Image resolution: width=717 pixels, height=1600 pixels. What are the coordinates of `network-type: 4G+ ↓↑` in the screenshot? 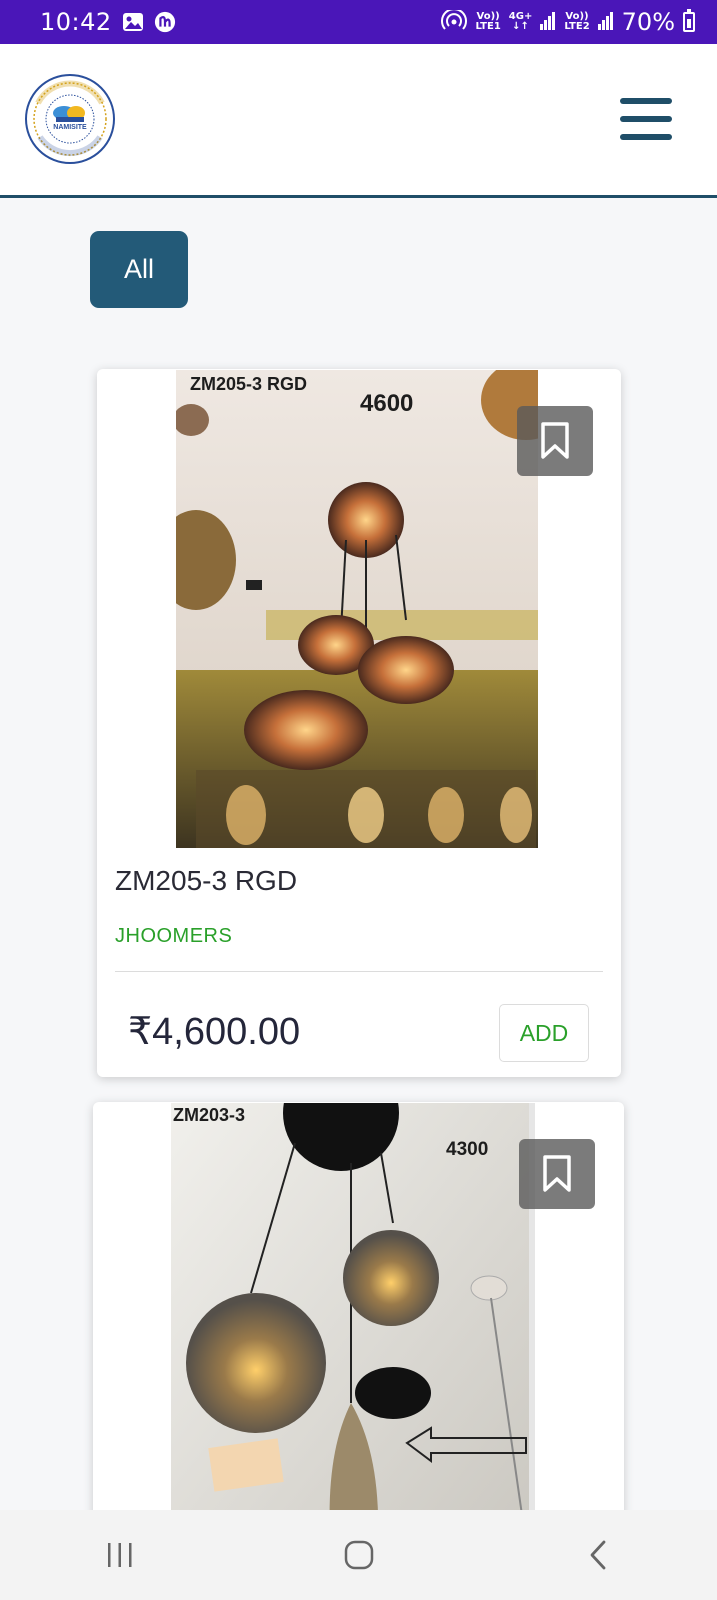 It's located at (521, 22).